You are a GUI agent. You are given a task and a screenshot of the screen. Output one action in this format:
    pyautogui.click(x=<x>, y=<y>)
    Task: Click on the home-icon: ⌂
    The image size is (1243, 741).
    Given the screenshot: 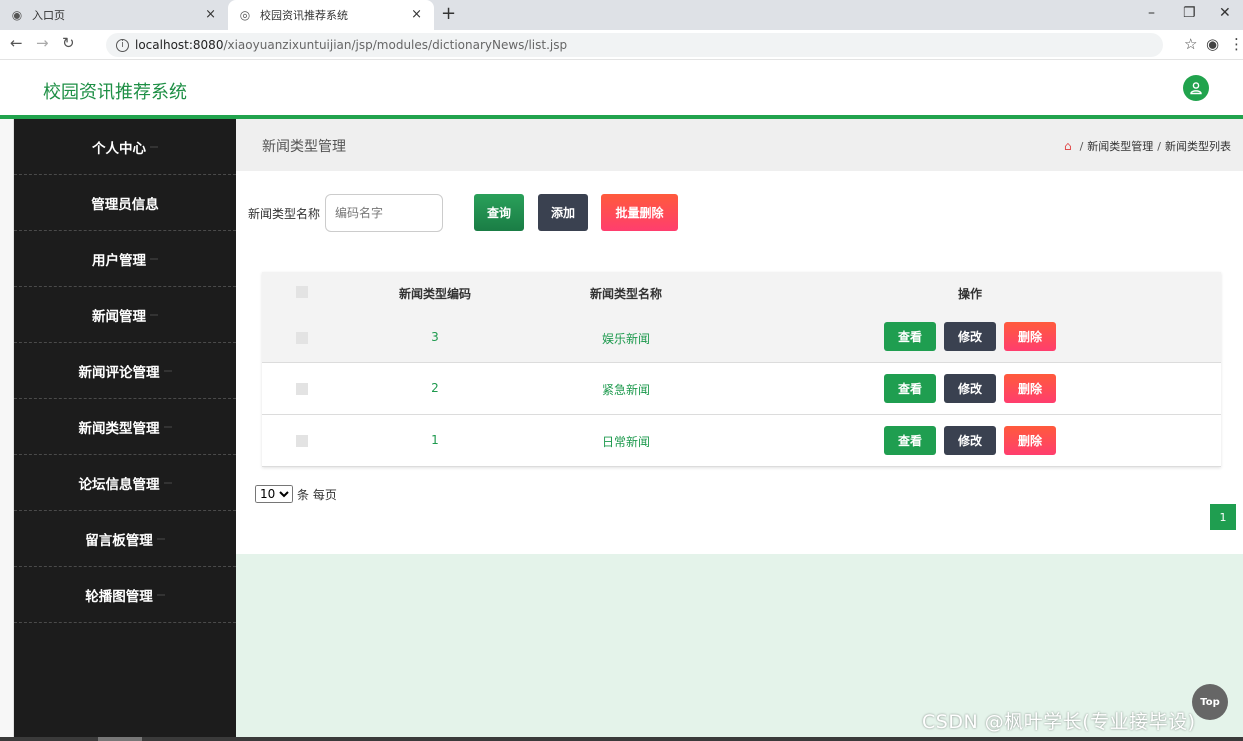 What is the action you would take?
    pyautogui.click(x=1068, y=146)
    